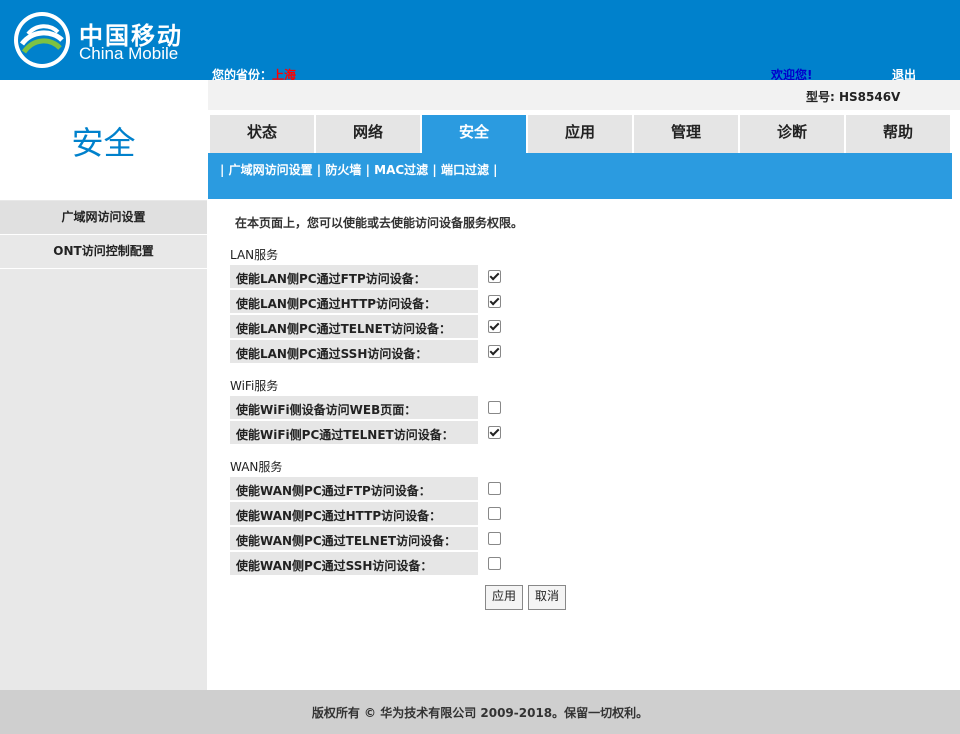 The image size is (960, 734). What do you see at coordinates (254, 386) in the screenshot?
I see `group-label-wifi: WiFi服务` at bounding box center [254, 386].